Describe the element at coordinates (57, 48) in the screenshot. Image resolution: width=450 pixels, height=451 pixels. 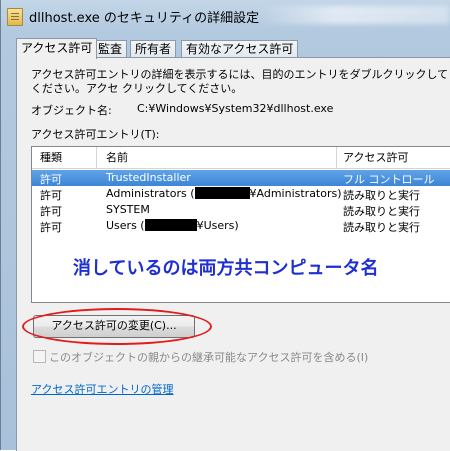
I see `tab-permissions: アクセス許可` at that location.